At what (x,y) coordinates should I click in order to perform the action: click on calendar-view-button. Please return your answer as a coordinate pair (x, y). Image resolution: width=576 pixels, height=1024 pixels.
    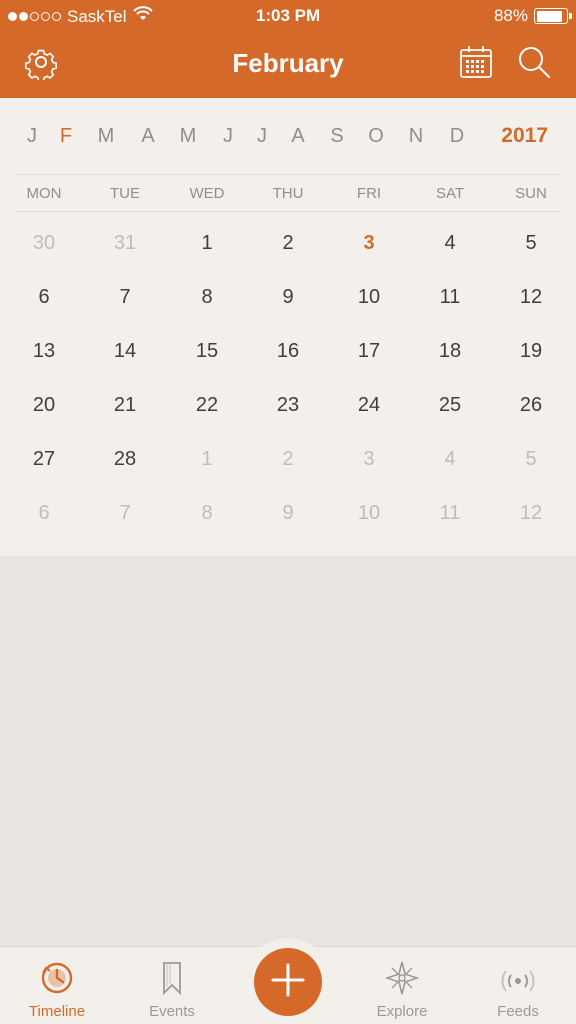
    Looking at the image, I should click on (476, 64).